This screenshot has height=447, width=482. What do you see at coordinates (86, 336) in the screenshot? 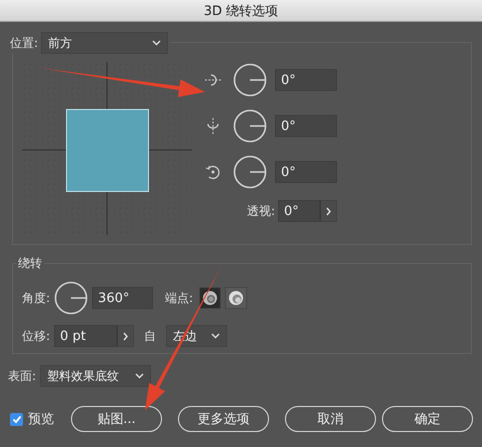
I see `offset-field: 0 pt` at bounding box center [86, 336].